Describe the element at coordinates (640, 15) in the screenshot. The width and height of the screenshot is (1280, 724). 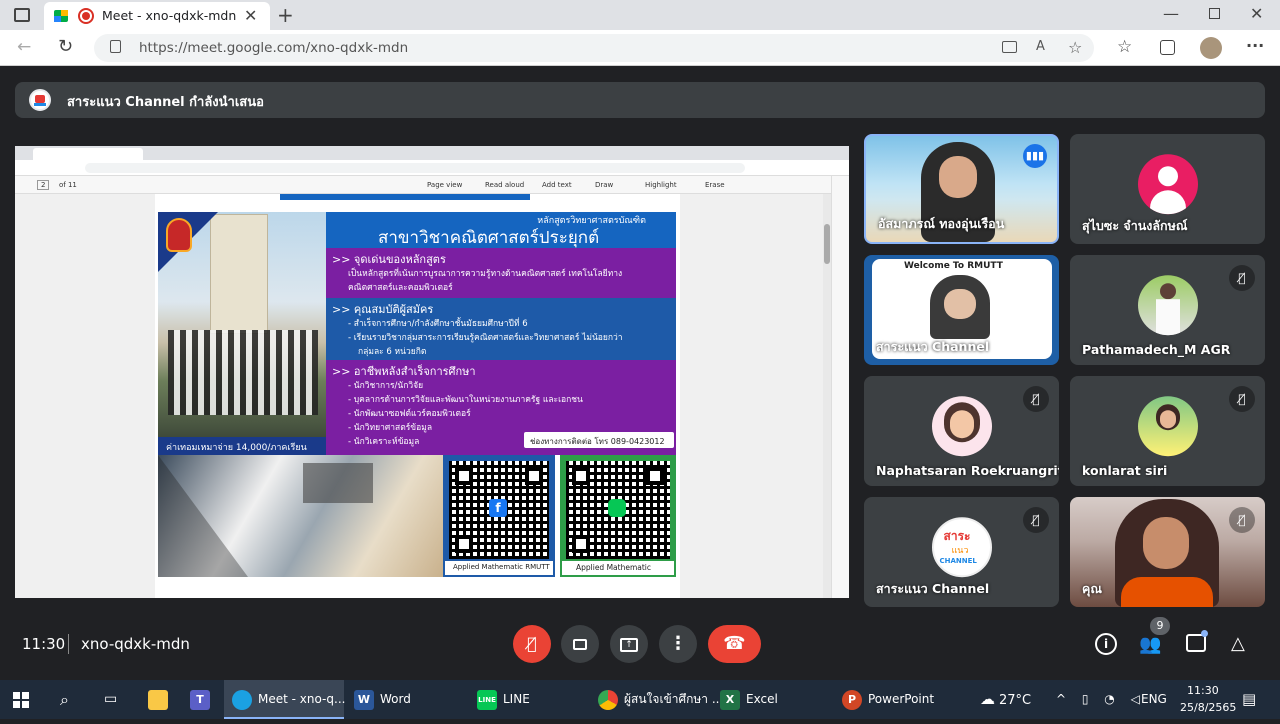
I see `browser-tab-bar: Meet - xno-qdxk-mdn ✕ + — ✕` at that location.